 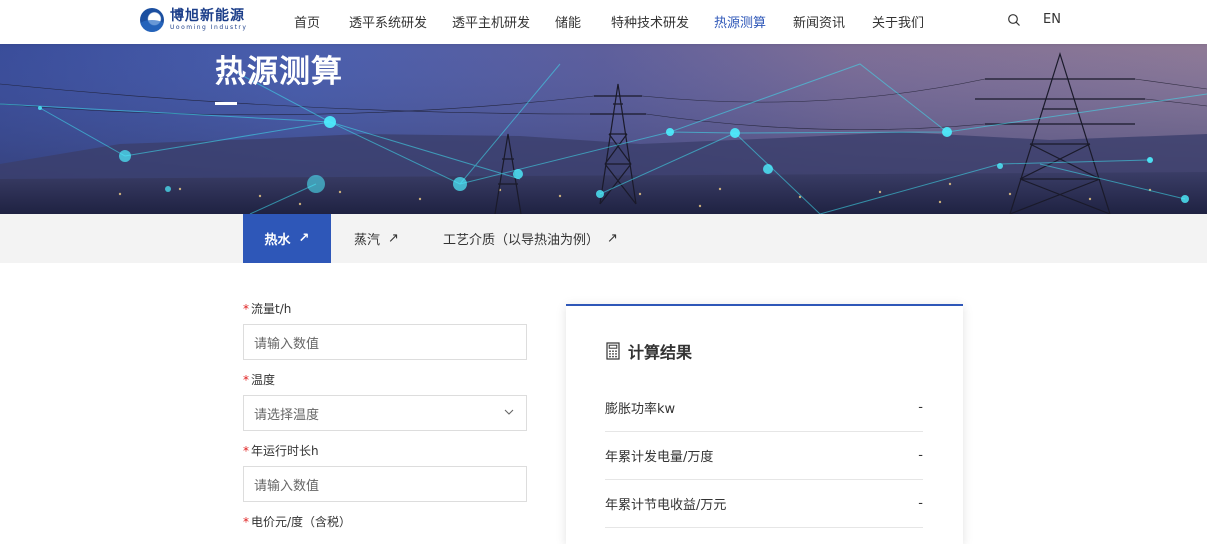 I want to click on search-icon, so click(x=1014, y=20).